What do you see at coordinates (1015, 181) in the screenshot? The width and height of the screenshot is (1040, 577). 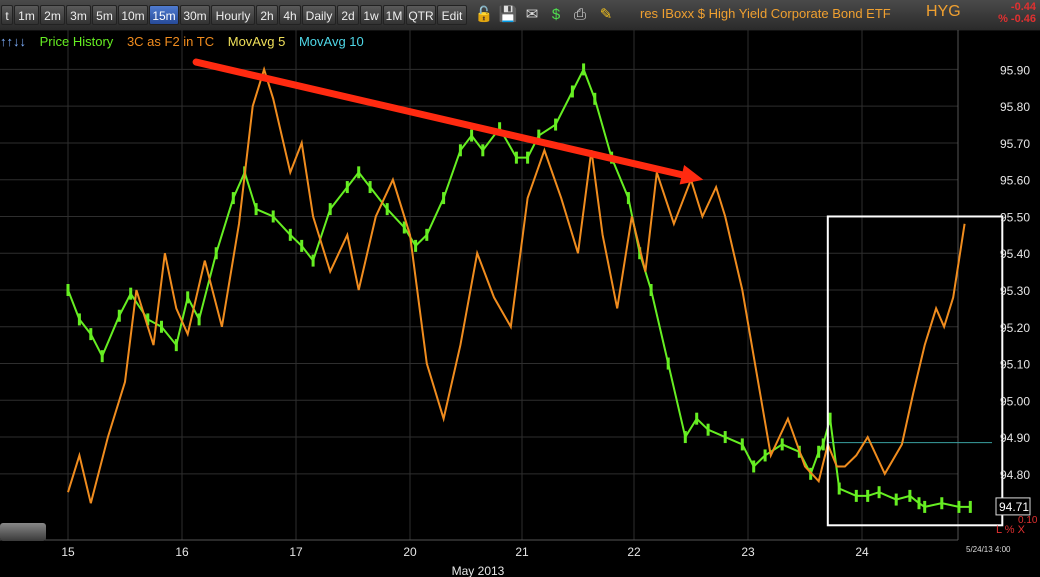 I see `y-tick-label: 95.60` at bounding box center [1015, 181].